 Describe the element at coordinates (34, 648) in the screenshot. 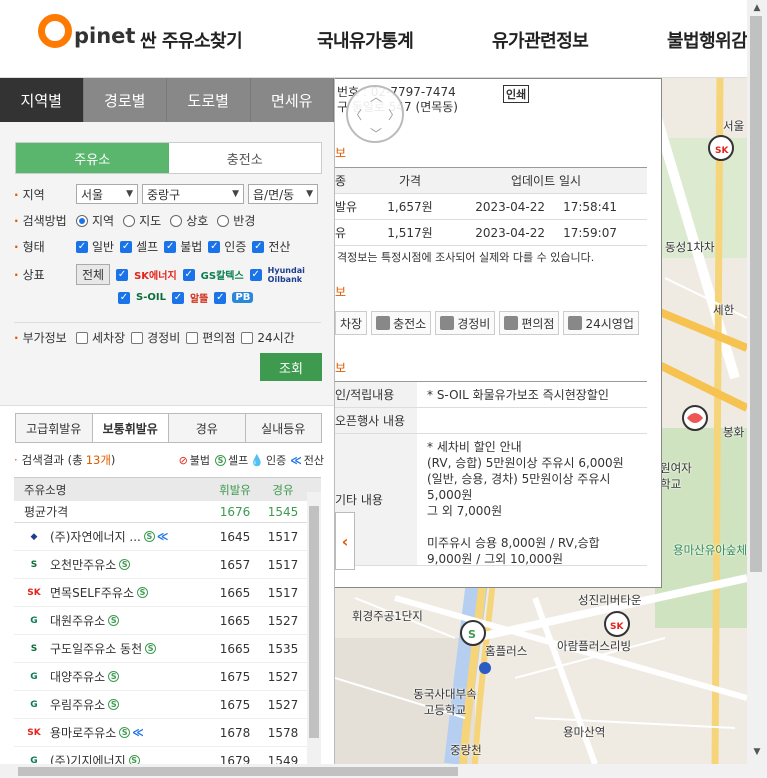

I see `soil-logo-icon: S` at that location.